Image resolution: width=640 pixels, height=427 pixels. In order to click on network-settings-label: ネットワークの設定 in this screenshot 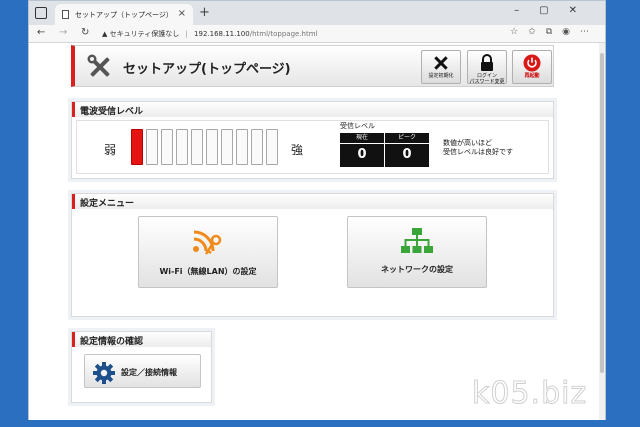, I will do `click(417, 269)`.